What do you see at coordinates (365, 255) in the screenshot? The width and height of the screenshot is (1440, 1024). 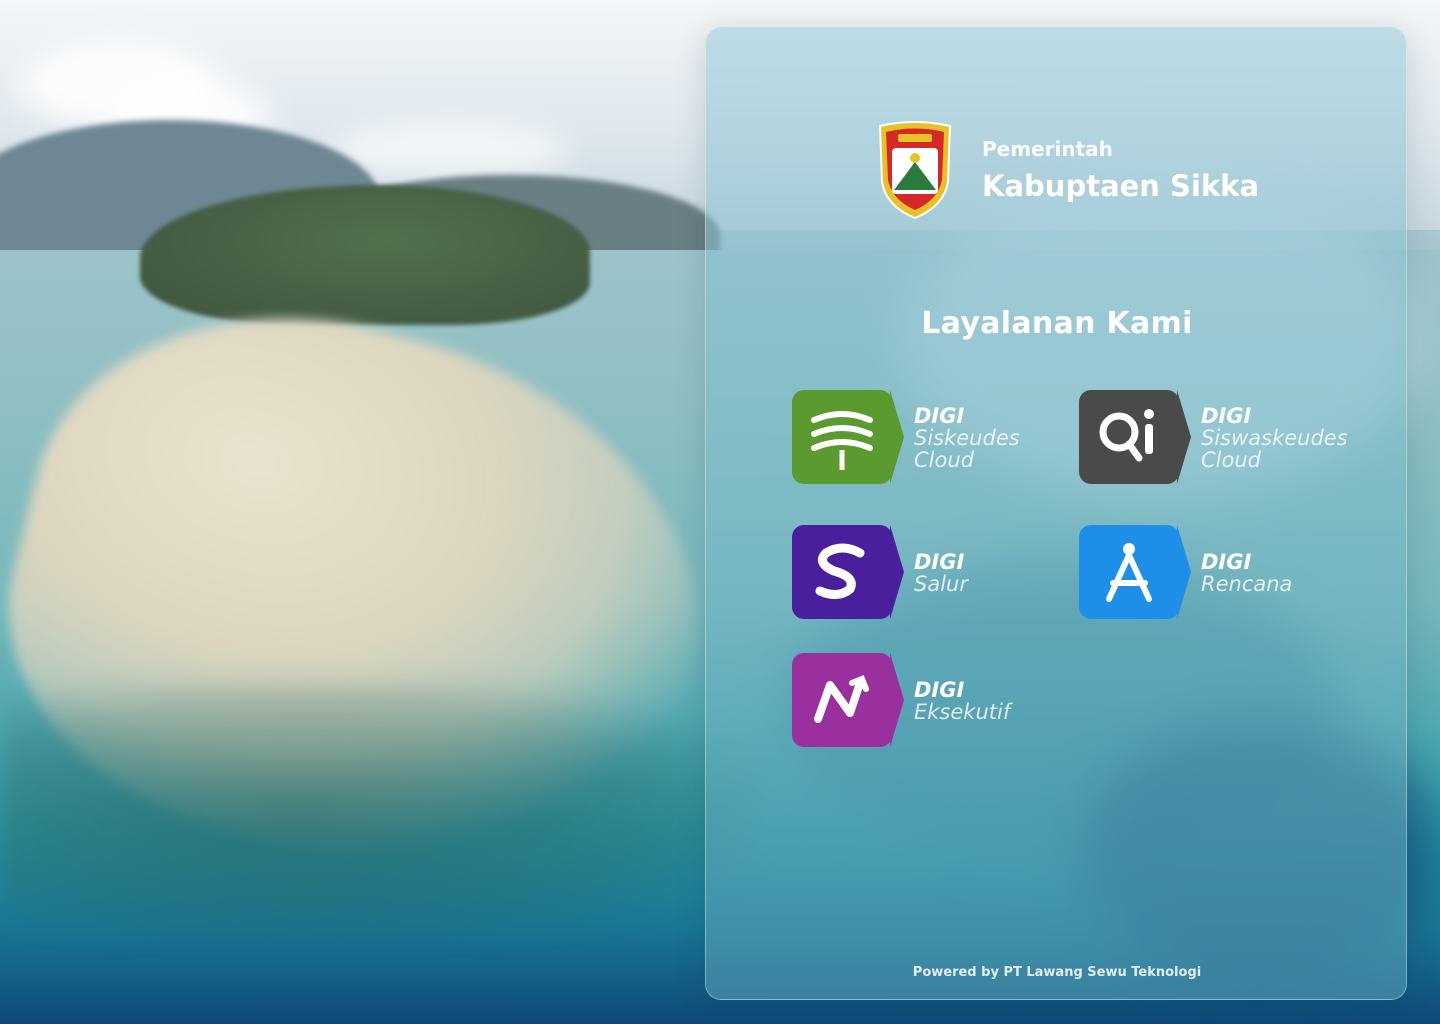 I see `island` at bounding box center [365, 255].